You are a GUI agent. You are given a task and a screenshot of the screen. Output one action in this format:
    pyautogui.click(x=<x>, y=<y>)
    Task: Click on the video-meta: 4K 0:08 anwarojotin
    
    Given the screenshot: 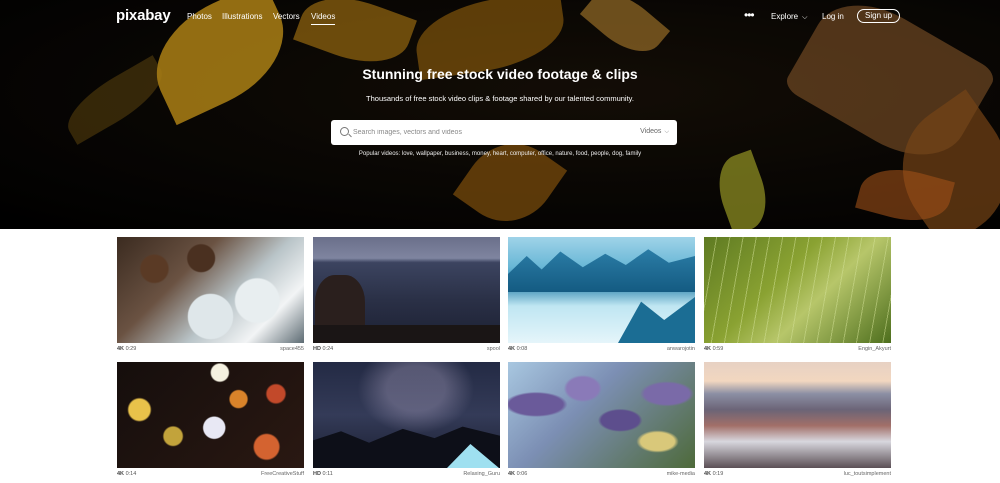 What is the action you would take?
    pyautogui.click(x=601, y=351)
    